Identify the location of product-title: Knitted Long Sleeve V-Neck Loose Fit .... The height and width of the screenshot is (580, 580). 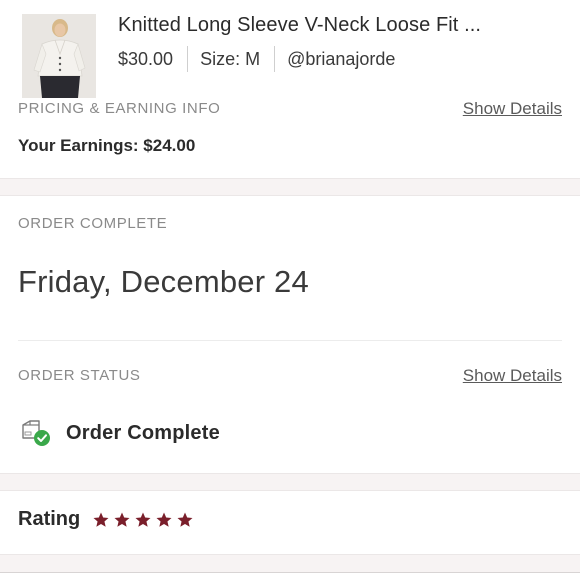
(299, 25).